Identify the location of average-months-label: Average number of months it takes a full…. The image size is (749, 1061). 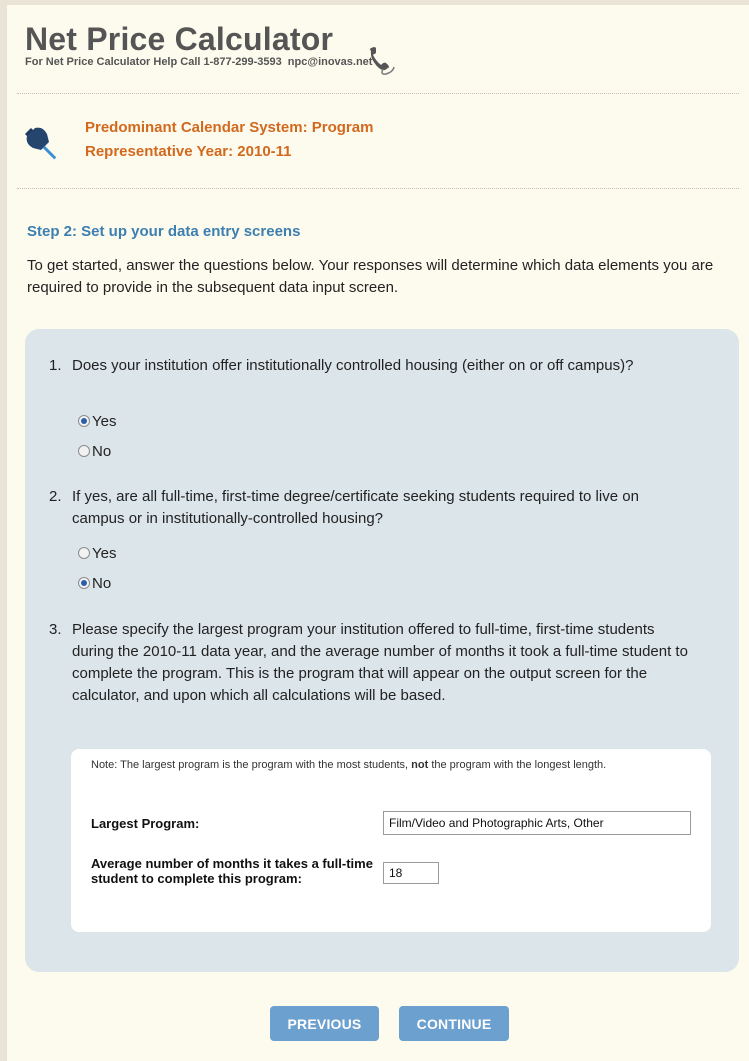
(232, 871).